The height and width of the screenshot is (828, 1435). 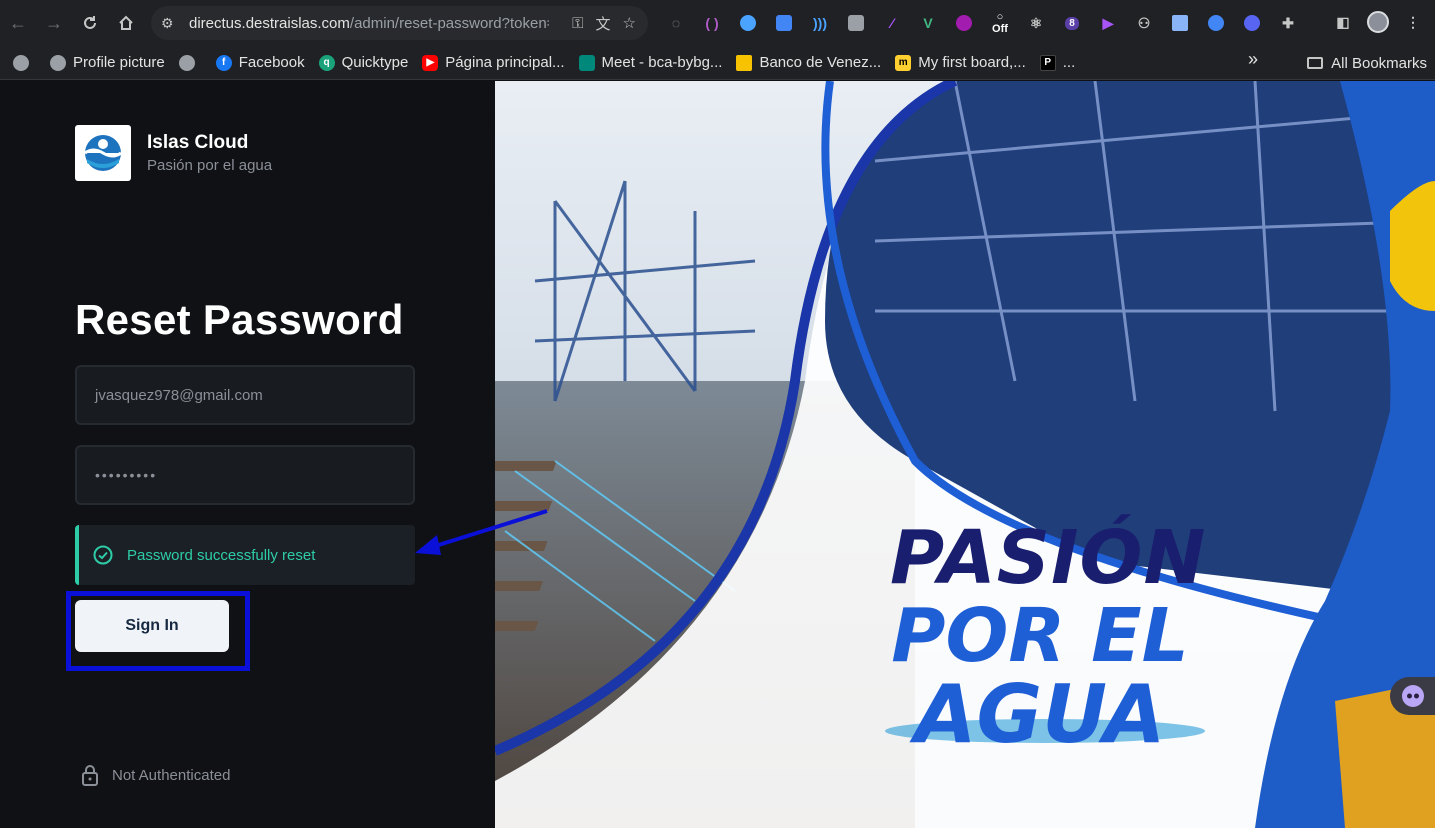 I want to click on chatbot-icon, so click(x=1412, y=696).